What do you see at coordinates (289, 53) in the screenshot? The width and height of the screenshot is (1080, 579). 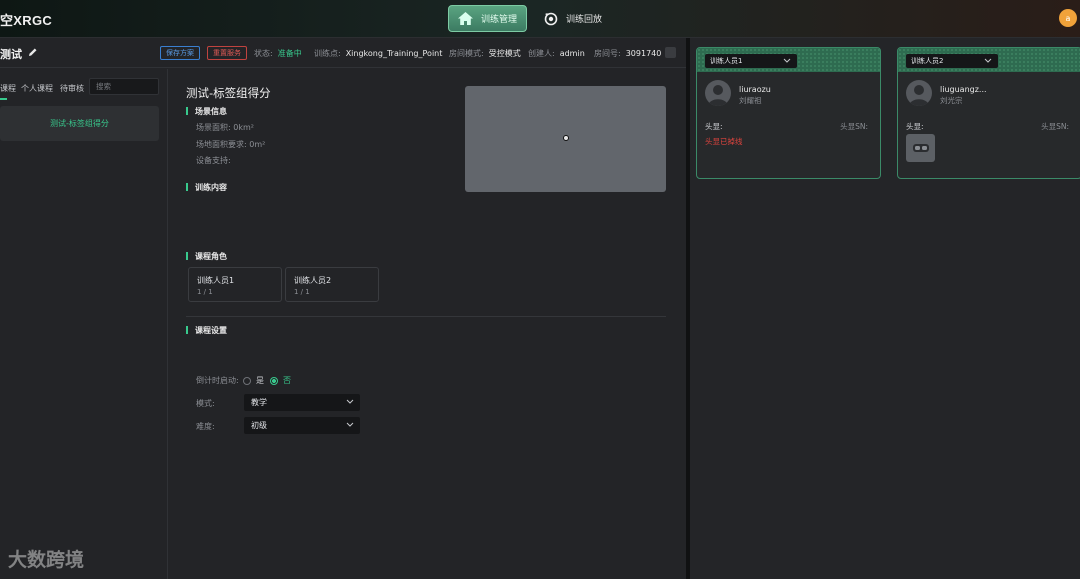 I see `status-value: 准备中` at bounding box center [289, 53].